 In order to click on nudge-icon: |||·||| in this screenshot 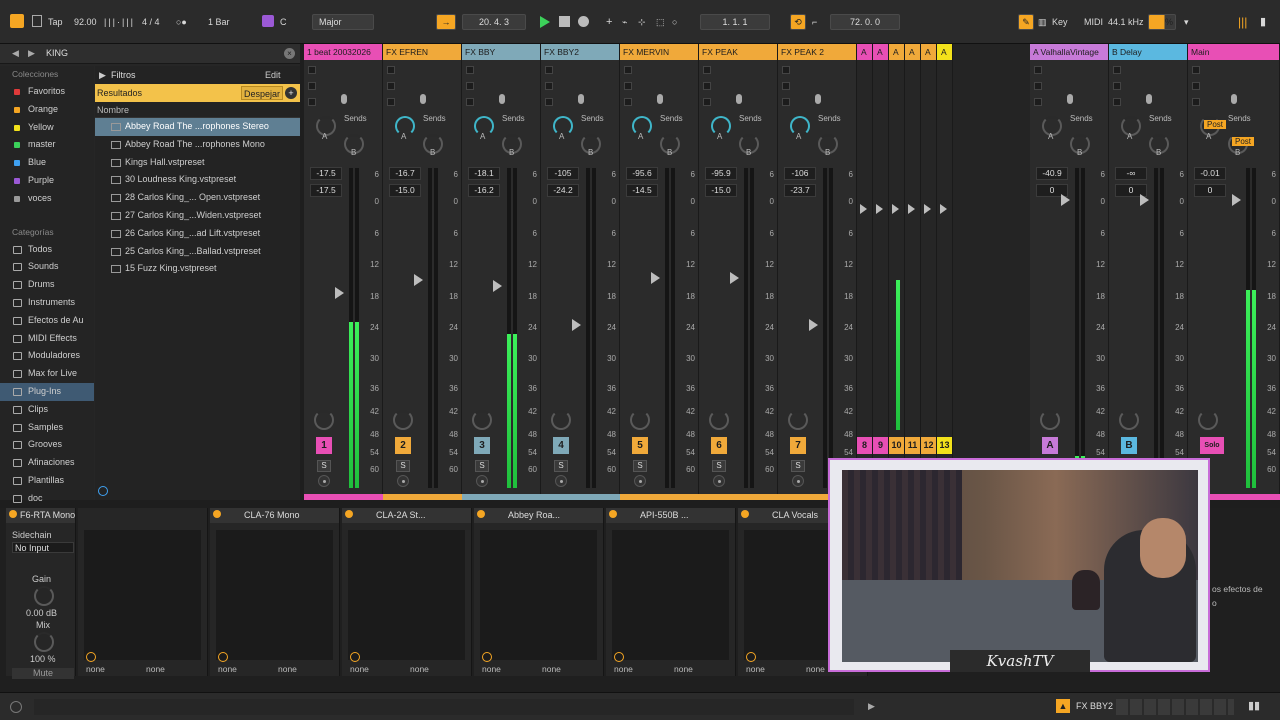, I will do `click(119, 22)`.